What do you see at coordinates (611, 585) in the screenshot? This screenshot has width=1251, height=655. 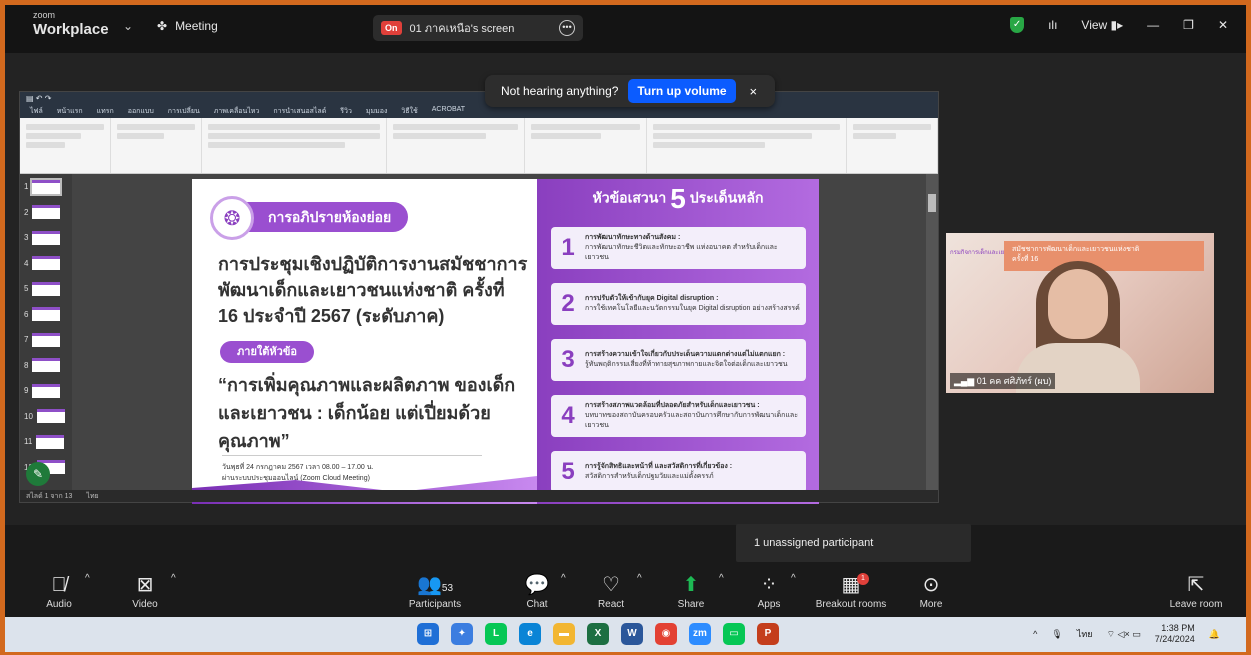 I see `heart-icon: ♡` at bounding box center [611, 585].